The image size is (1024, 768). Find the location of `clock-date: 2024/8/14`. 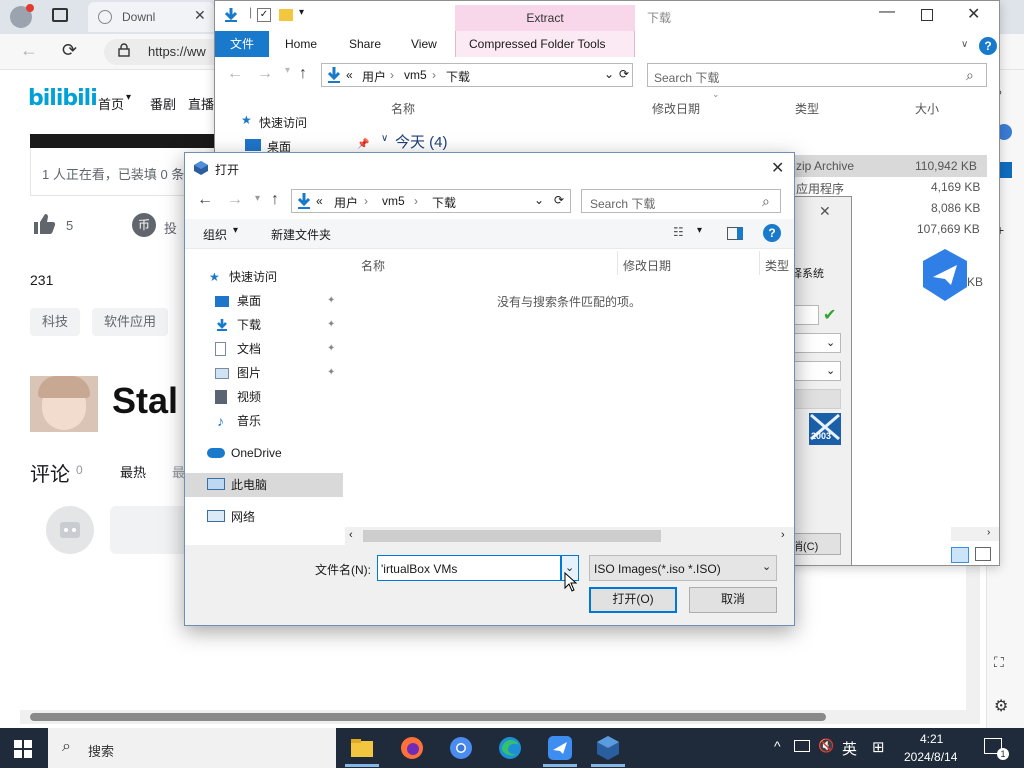

clock-date: 2024/8/14 is located at coordinates (930, 757).